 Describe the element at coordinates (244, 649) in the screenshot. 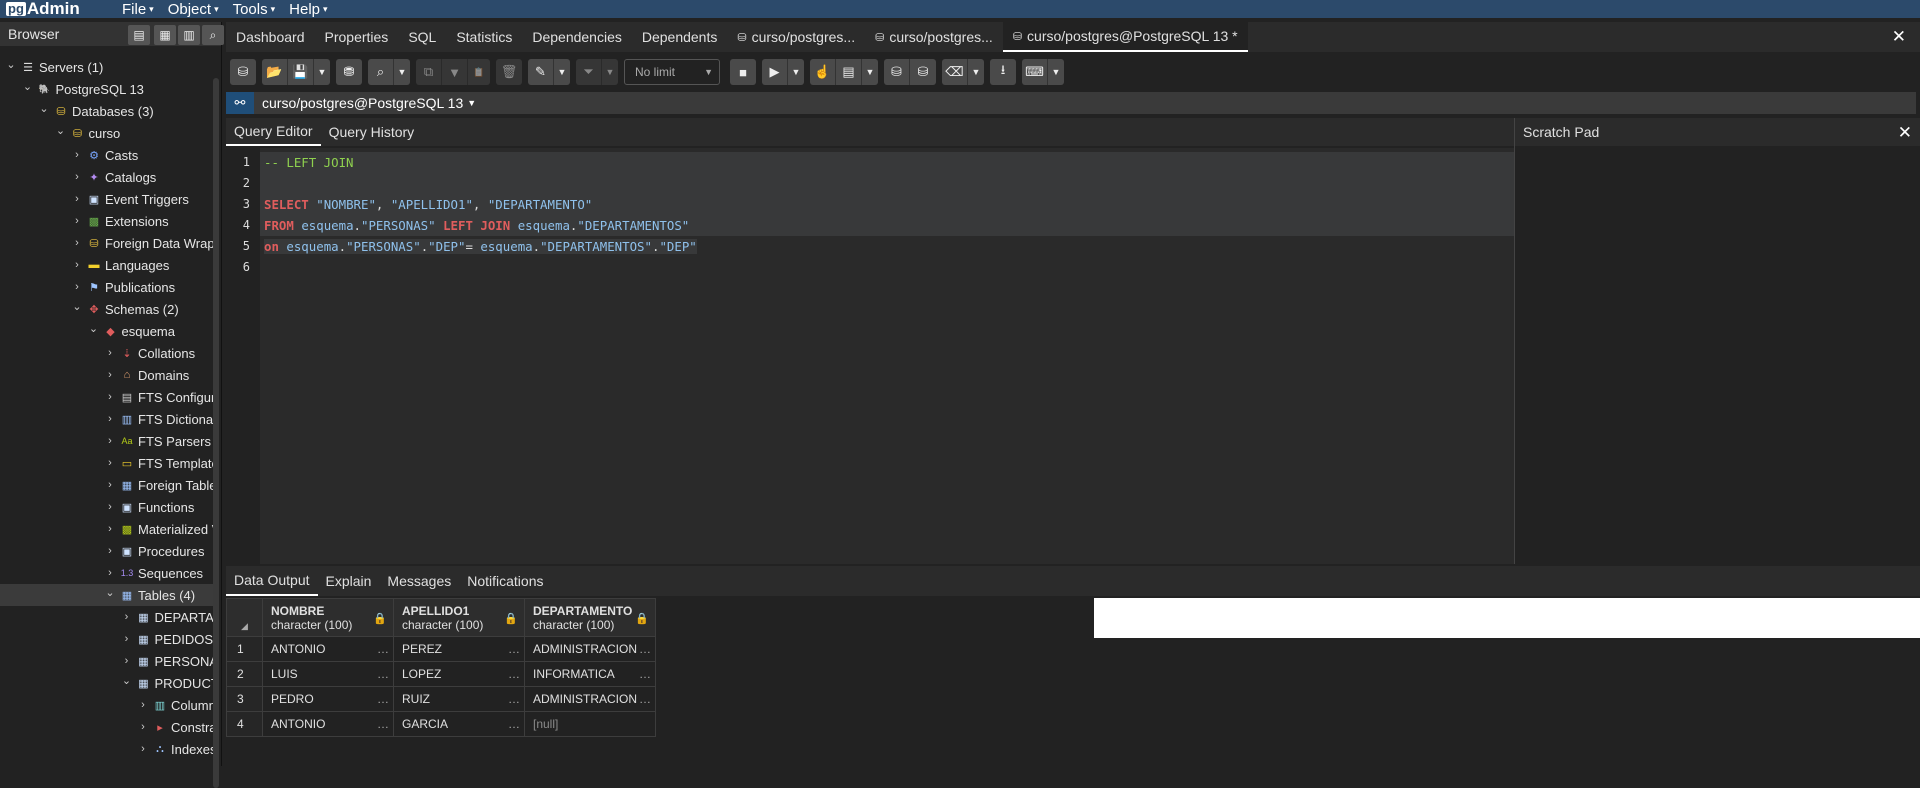

I see `row-number: 1` at that location.